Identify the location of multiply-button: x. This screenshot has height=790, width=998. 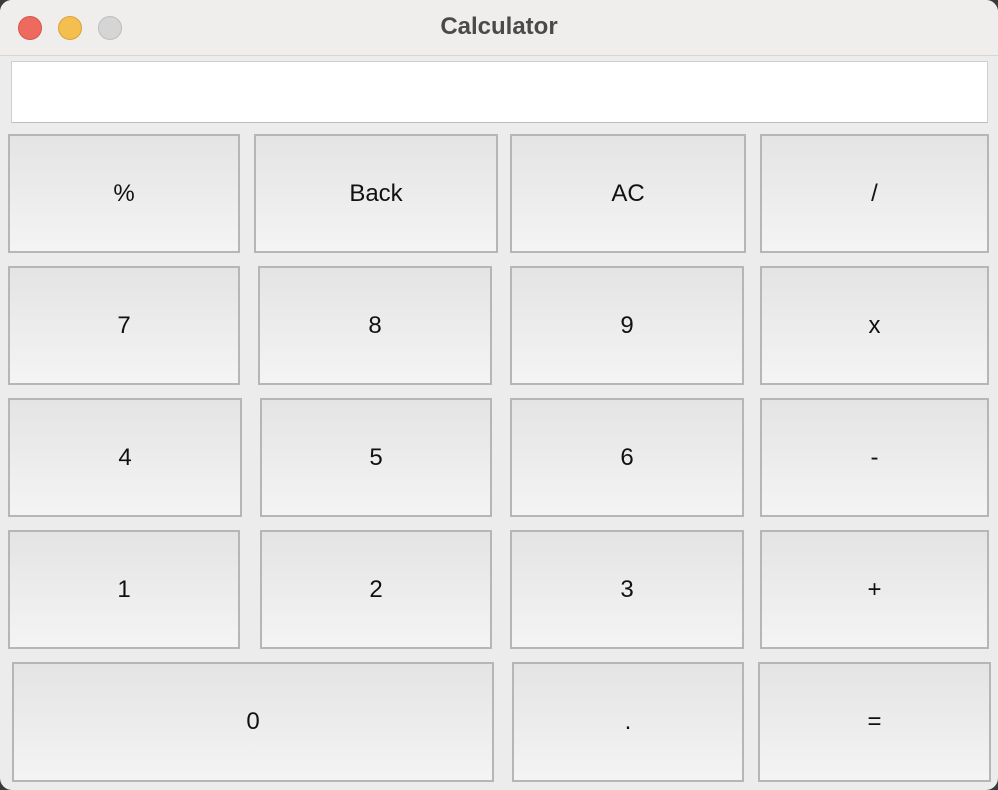
(874, 325).